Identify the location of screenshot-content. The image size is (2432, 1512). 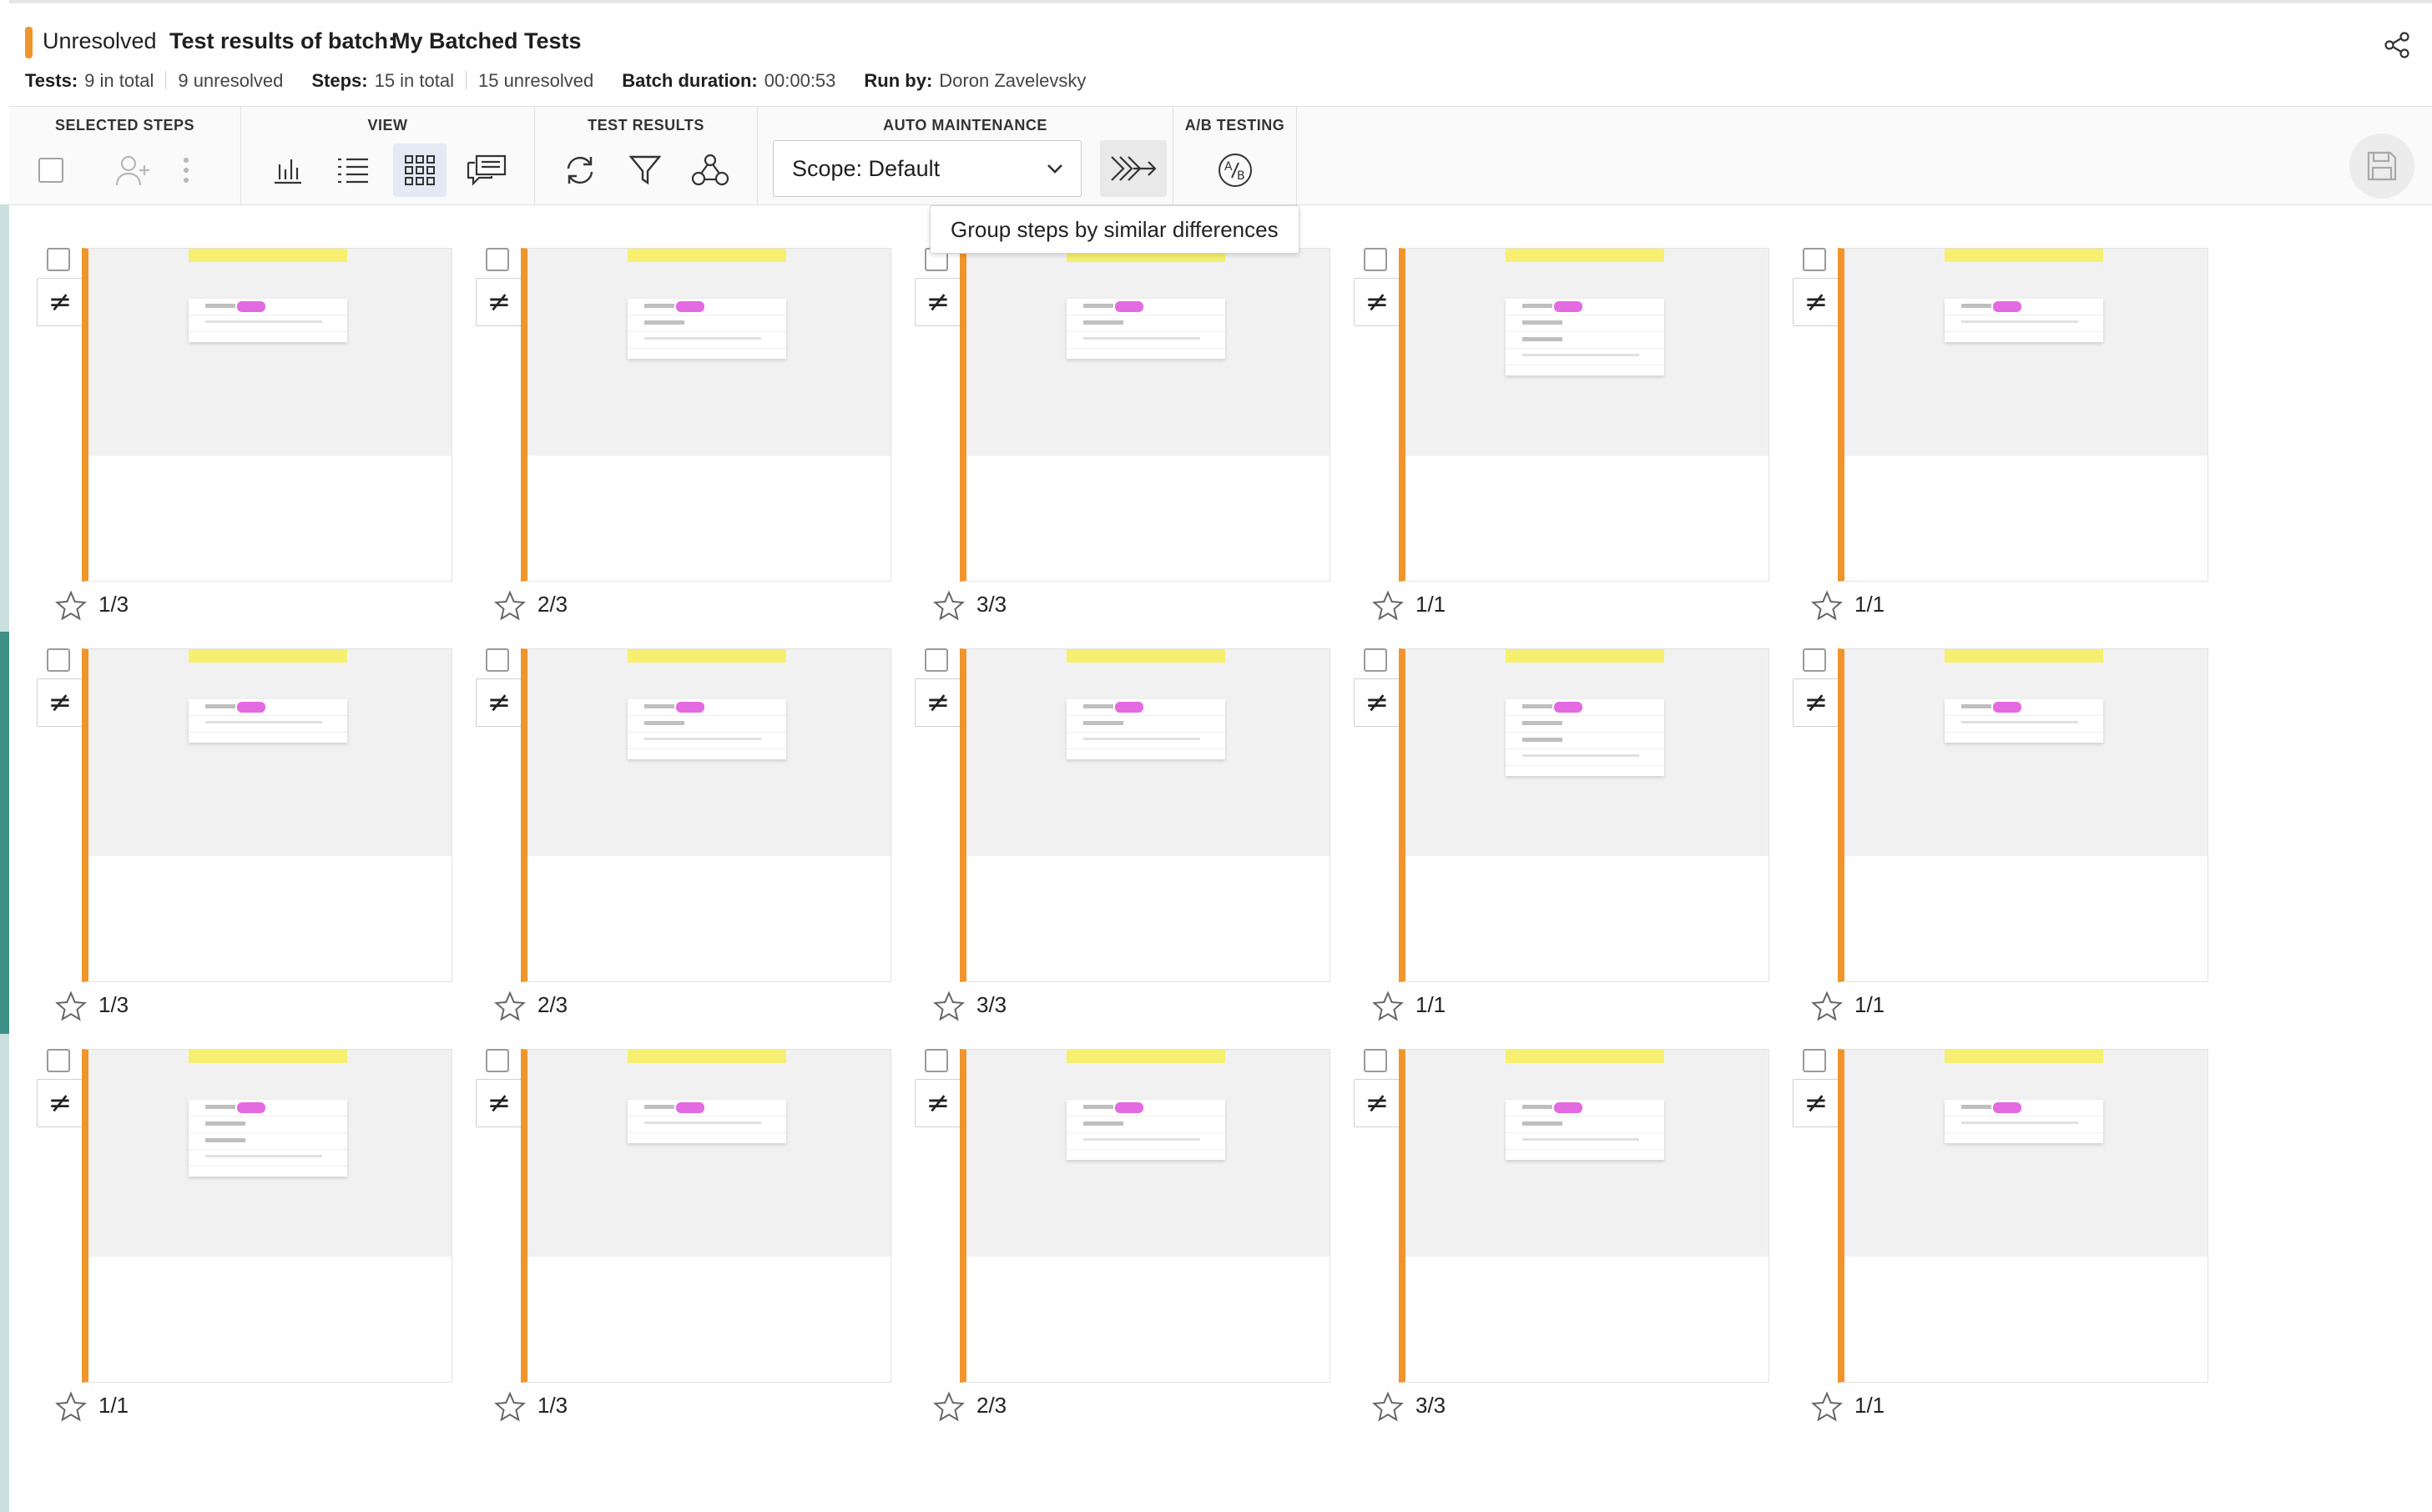
(268, 320).